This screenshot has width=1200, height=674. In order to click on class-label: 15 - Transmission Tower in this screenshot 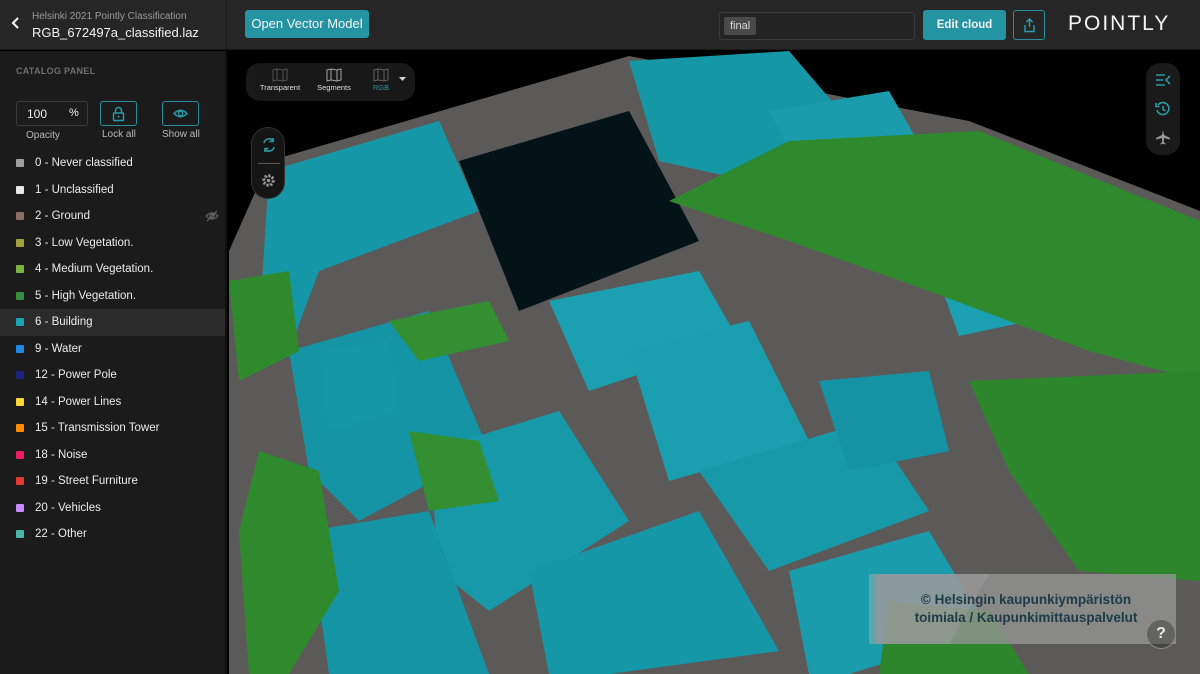, I will do `click(97, 428)`.